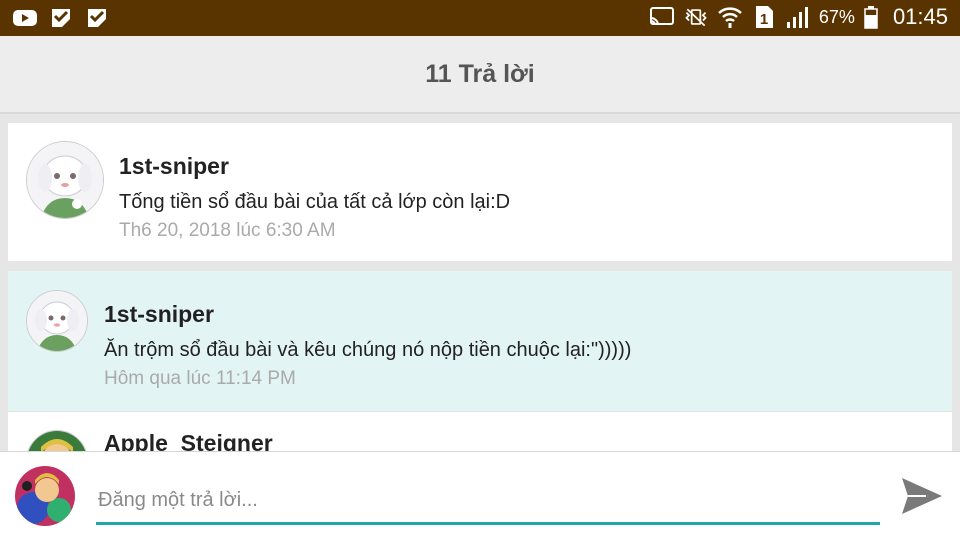 The width and height of the screenshot is (960, 541). I want to click on page-title: 11 Trả lời, so click(480, 73).